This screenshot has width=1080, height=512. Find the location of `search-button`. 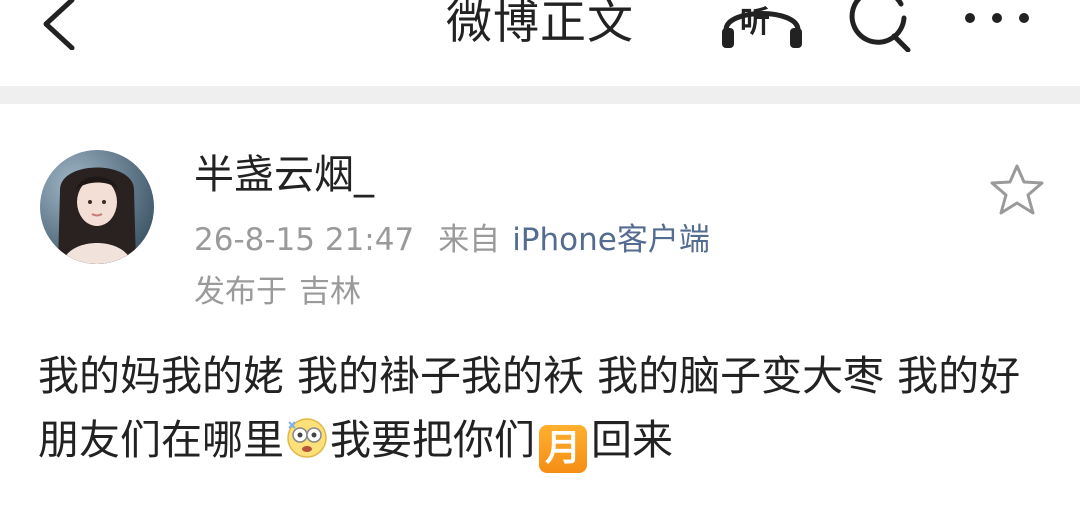

search-button is located at coordinates (881, 26).